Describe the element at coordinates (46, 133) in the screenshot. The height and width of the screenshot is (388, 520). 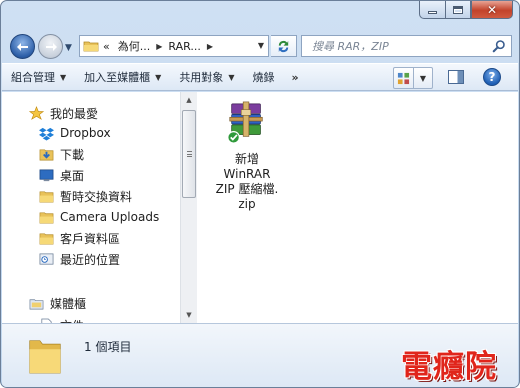
I see `dropbox-icon` at that location.